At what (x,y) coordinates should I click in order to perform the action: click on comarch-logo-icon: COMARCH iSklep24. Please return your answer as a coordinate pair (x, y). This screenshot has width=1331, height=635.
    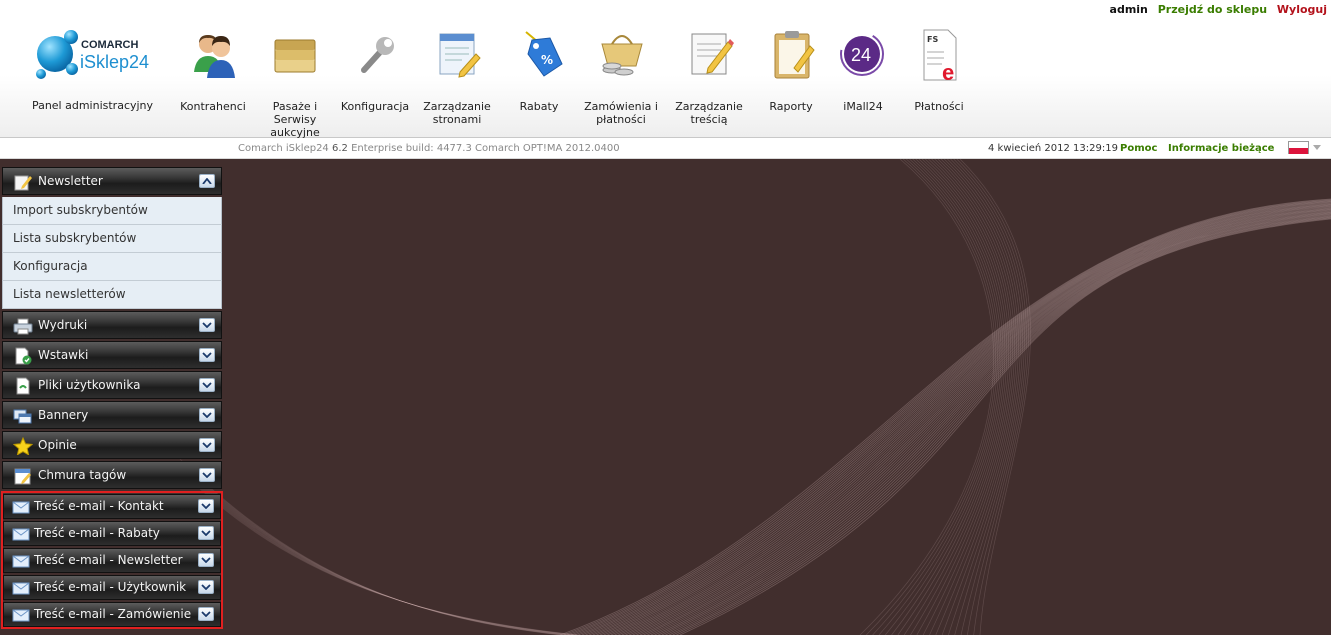
    Looking at the image, I should click on (92, 54).